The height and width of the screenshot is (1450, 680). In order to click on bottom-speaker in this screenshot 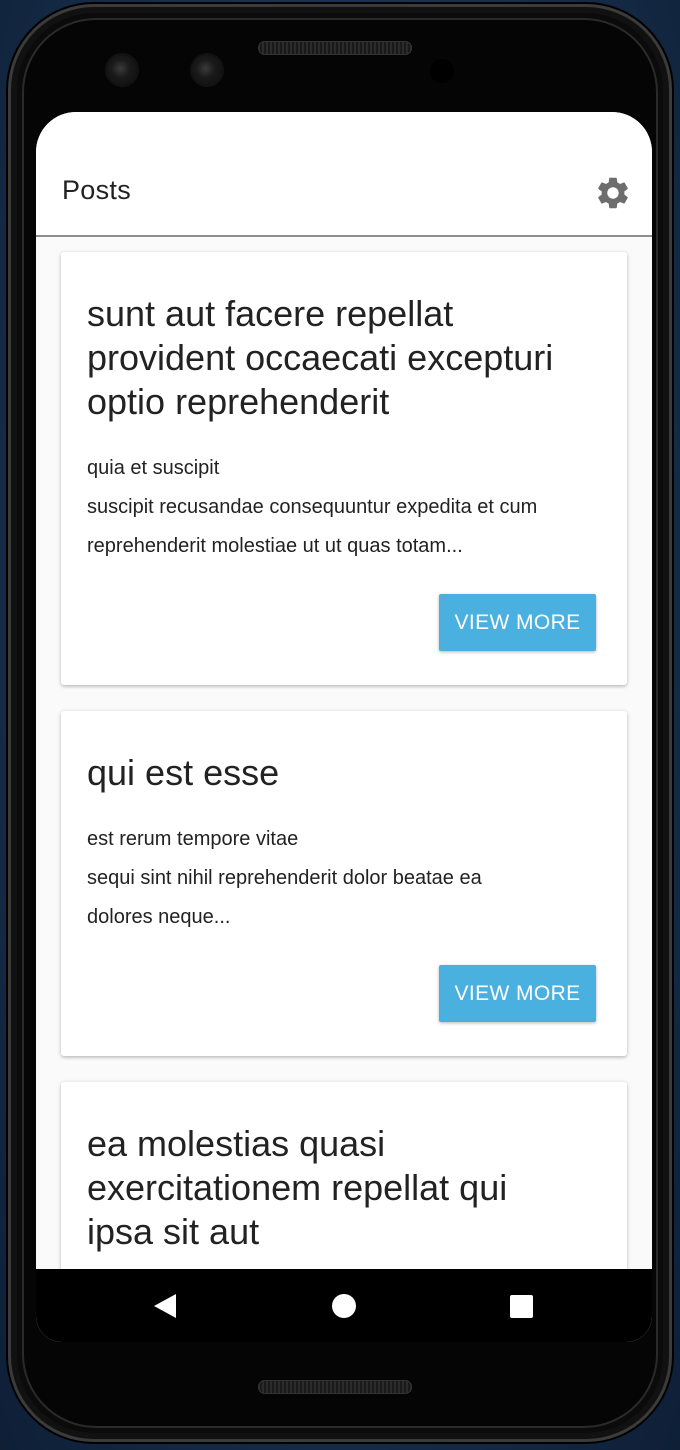, I will do `click(335, 1387)`.